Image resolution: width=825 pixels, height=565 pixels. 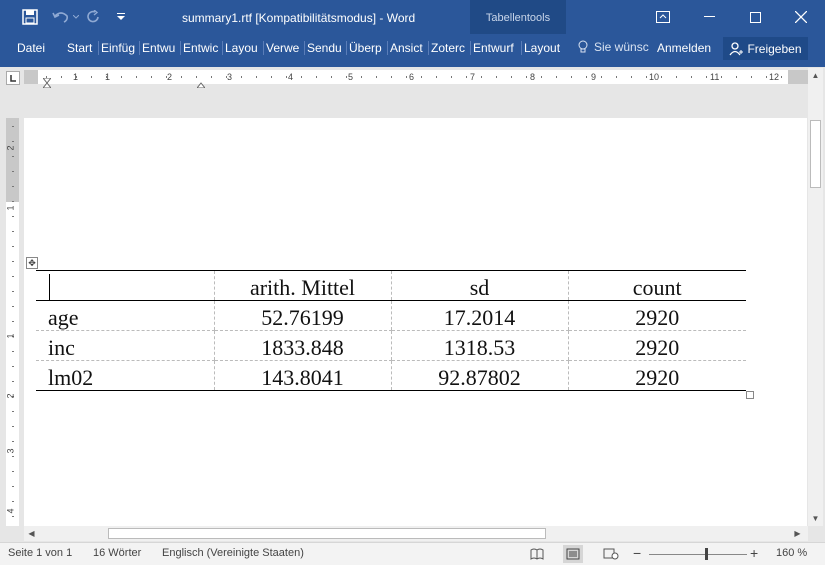 I want to click on close-icon, so click(x=801, y=17).